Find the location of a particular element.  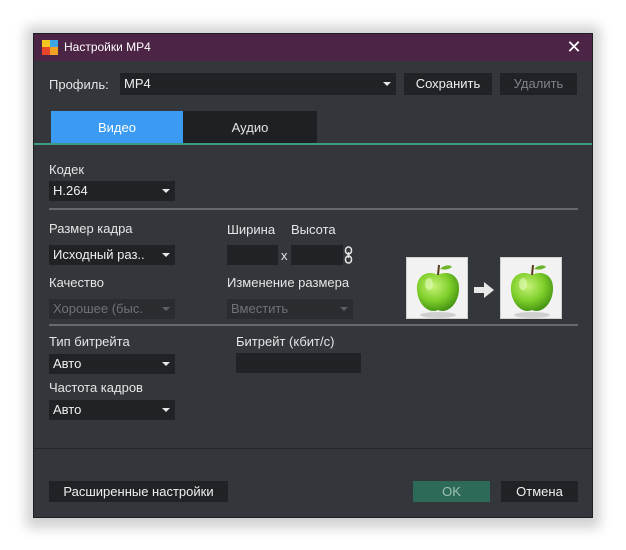

frame-size-select: Исходный раз.. is located at coordinates (112, 255).